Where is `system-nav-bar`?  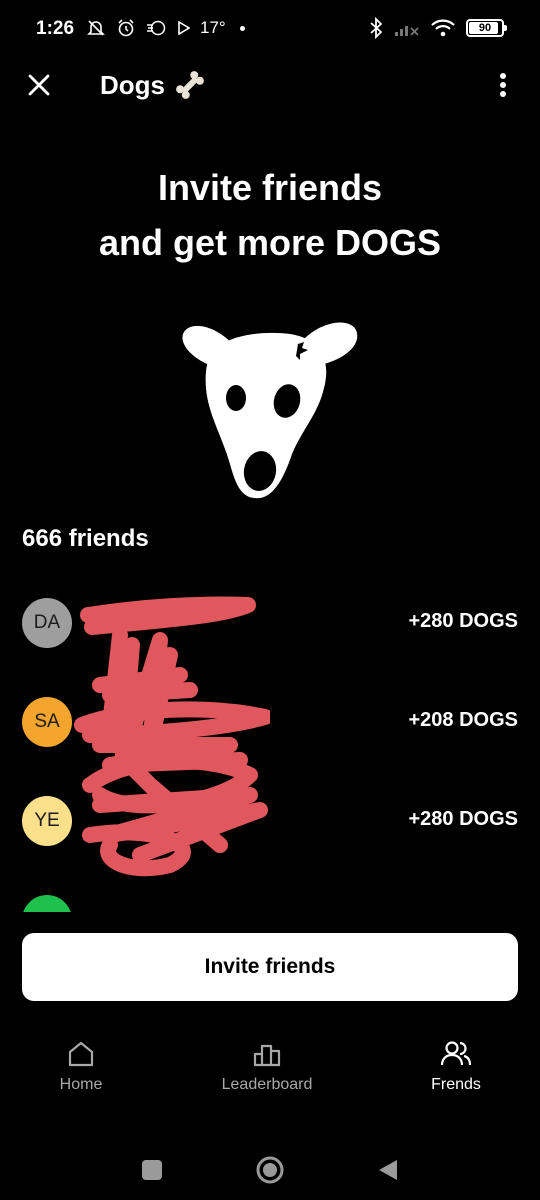
system-nav-bar is located at coordinates (270, 1170).